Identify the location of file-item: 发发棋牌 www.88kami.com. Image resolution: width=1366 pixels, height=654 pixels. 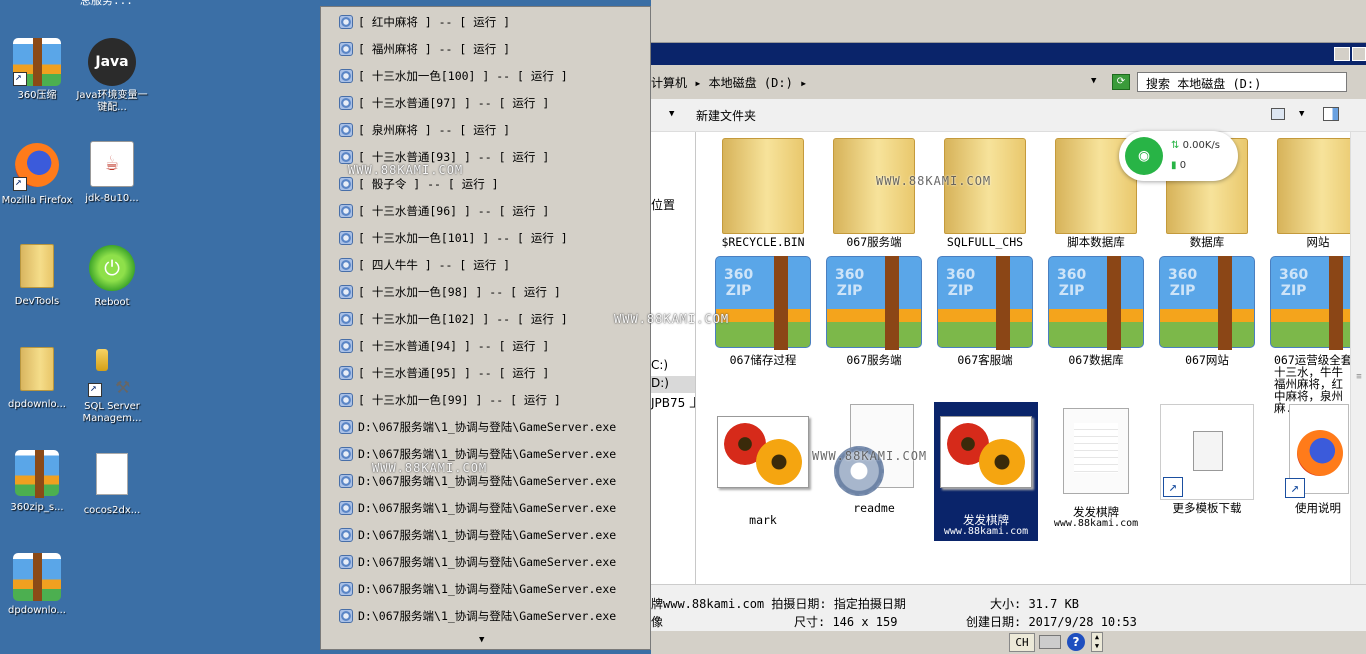
(1096, 467).